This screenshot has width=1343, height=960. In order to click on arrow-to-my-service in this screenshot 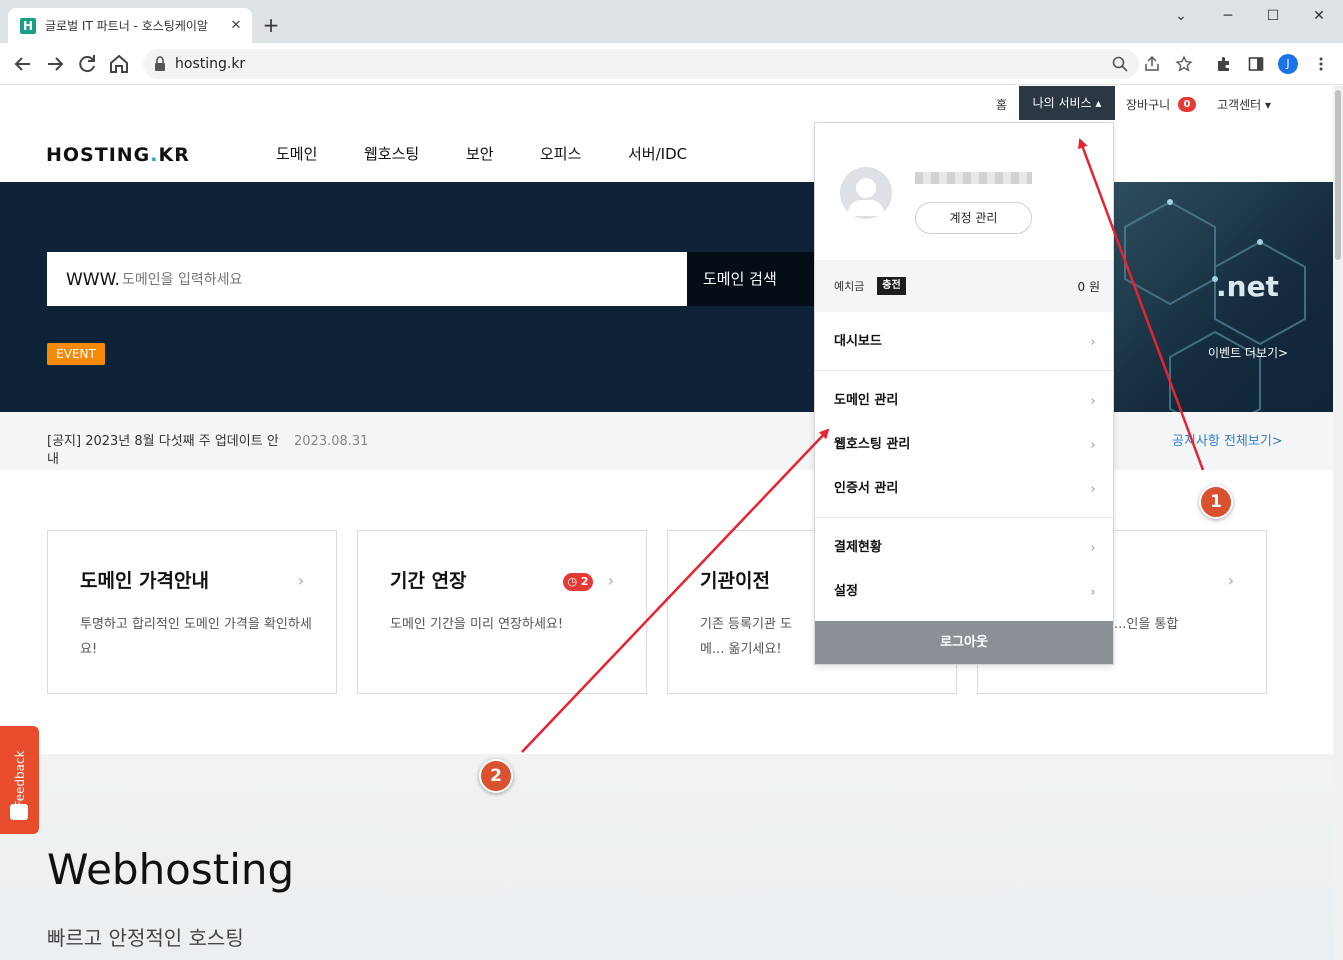, I will do `click(1141, 304)`.